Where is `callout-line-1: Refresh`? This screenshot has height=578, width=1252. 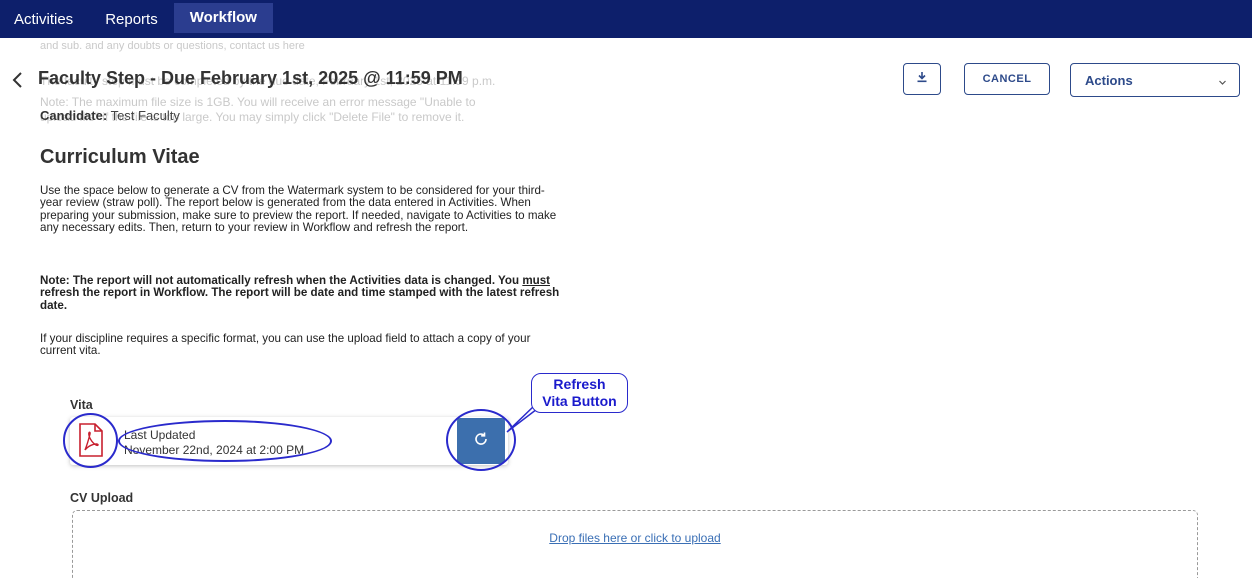
callout-line-1: Refresh is located at coordinates (579, 384).